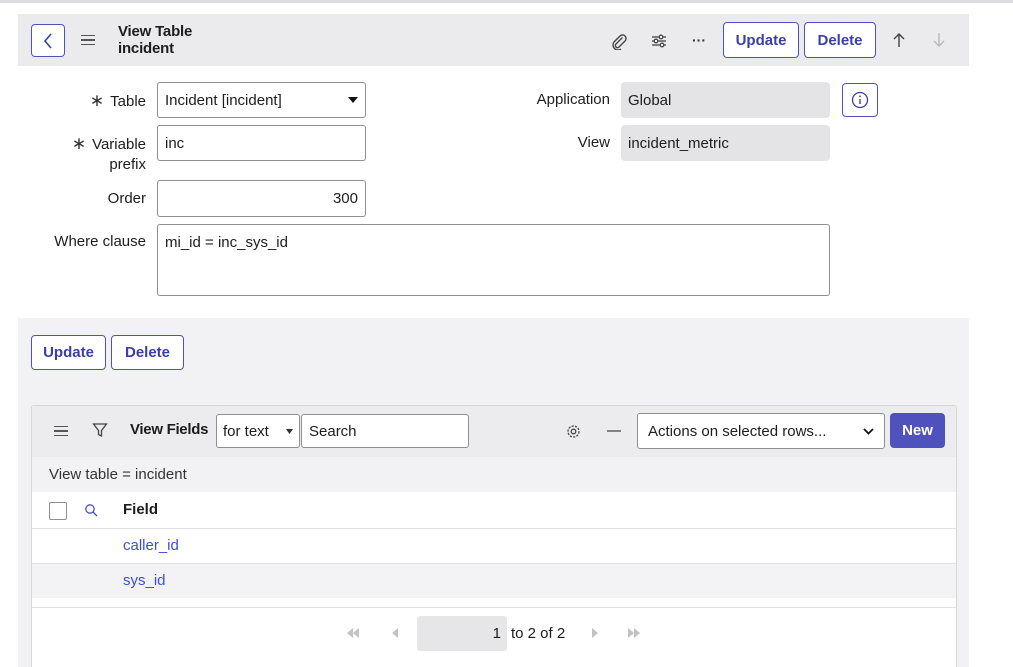 This screenshot has width=1013, height=667. I want to click on delete-button: Delete, so click(147, 352).